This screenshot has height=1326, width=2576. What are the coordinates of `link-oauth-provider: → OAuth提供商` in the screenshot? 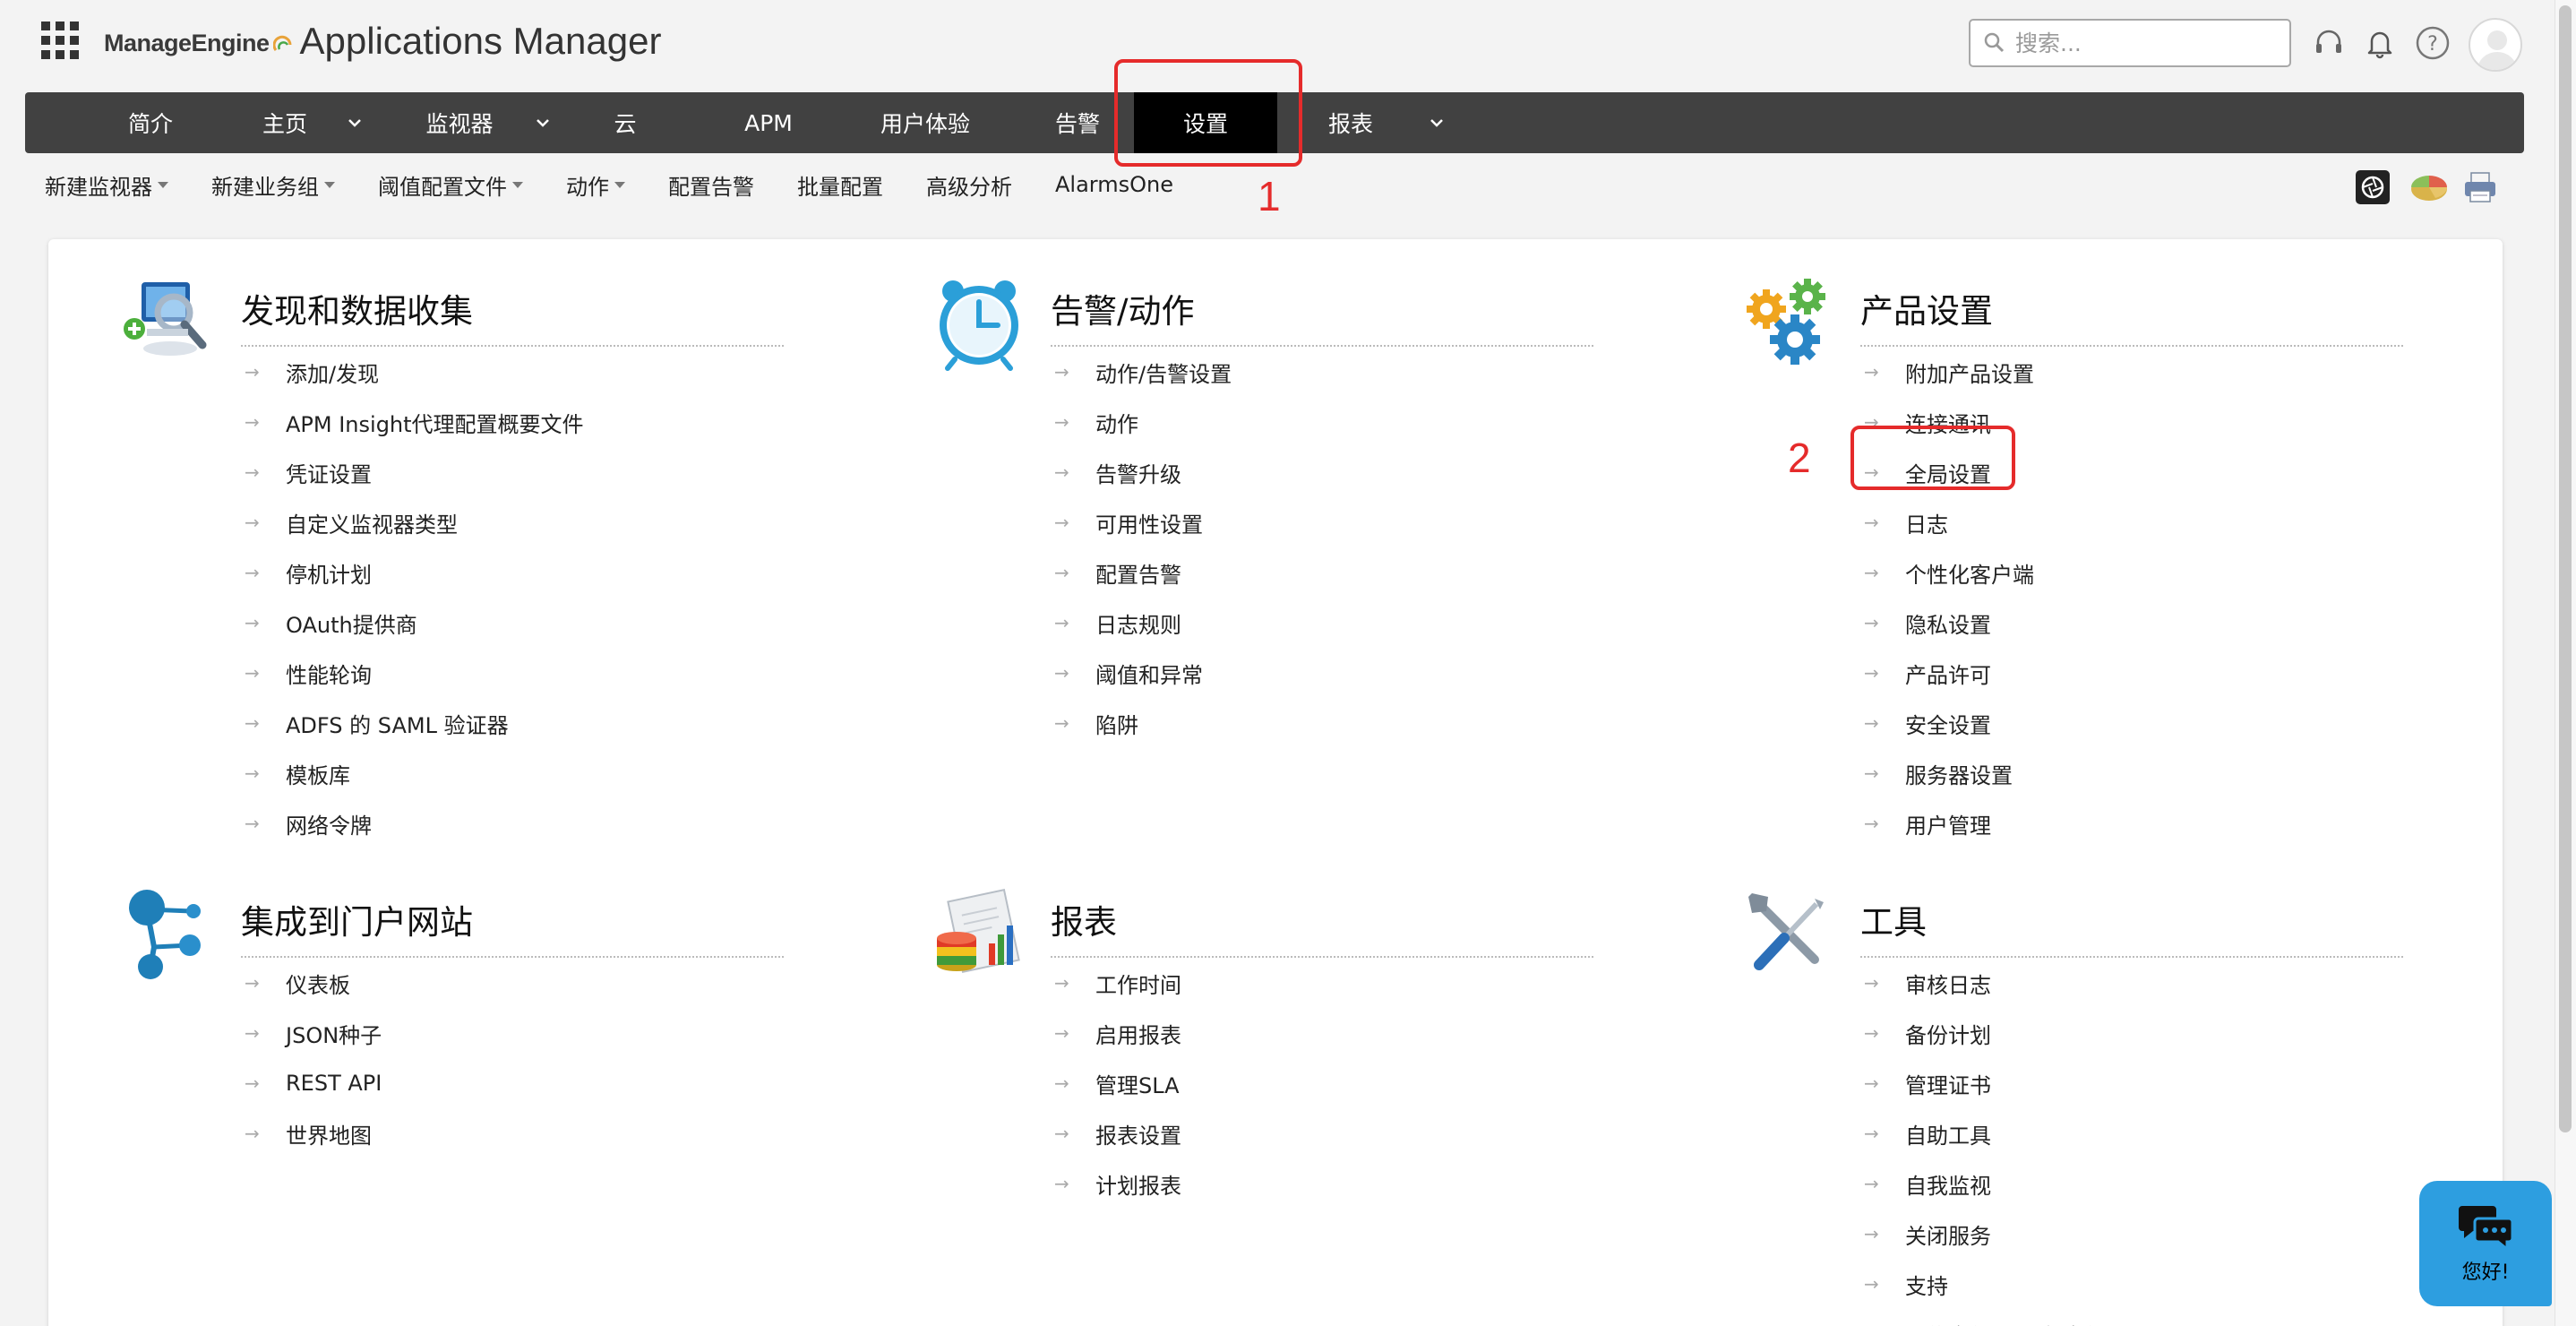 It's located at (412, 623).